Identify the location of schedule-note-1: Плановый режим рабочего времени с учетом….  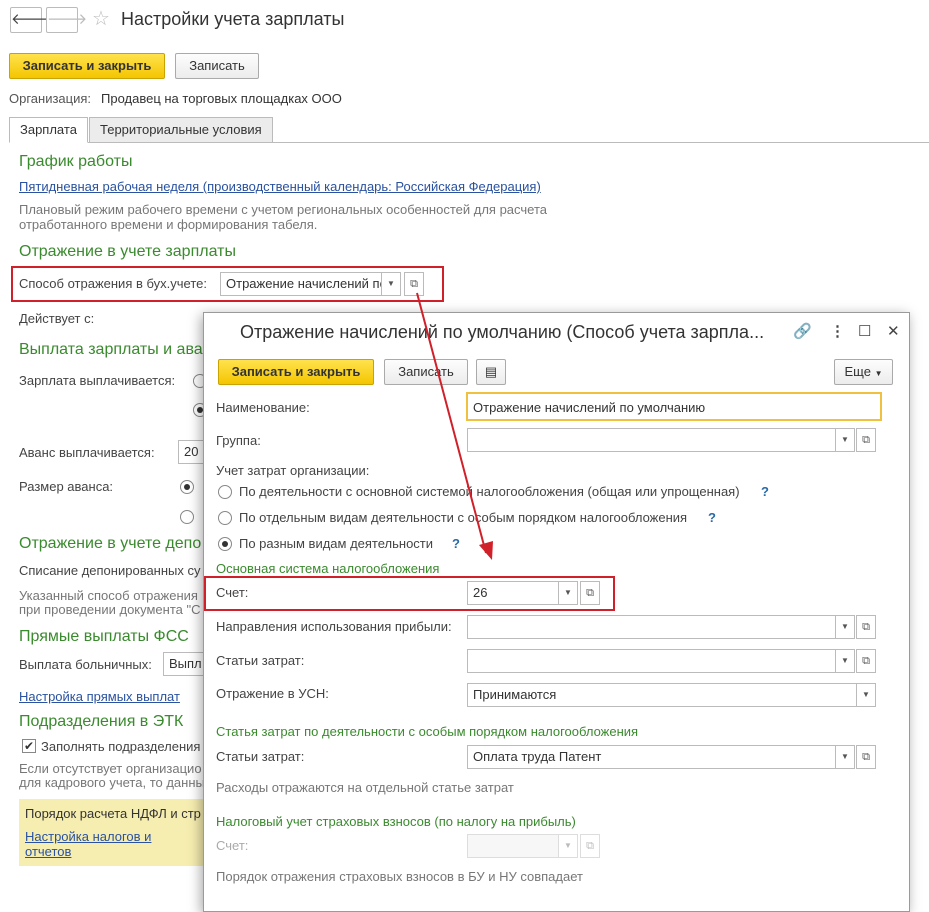
(283, 209).